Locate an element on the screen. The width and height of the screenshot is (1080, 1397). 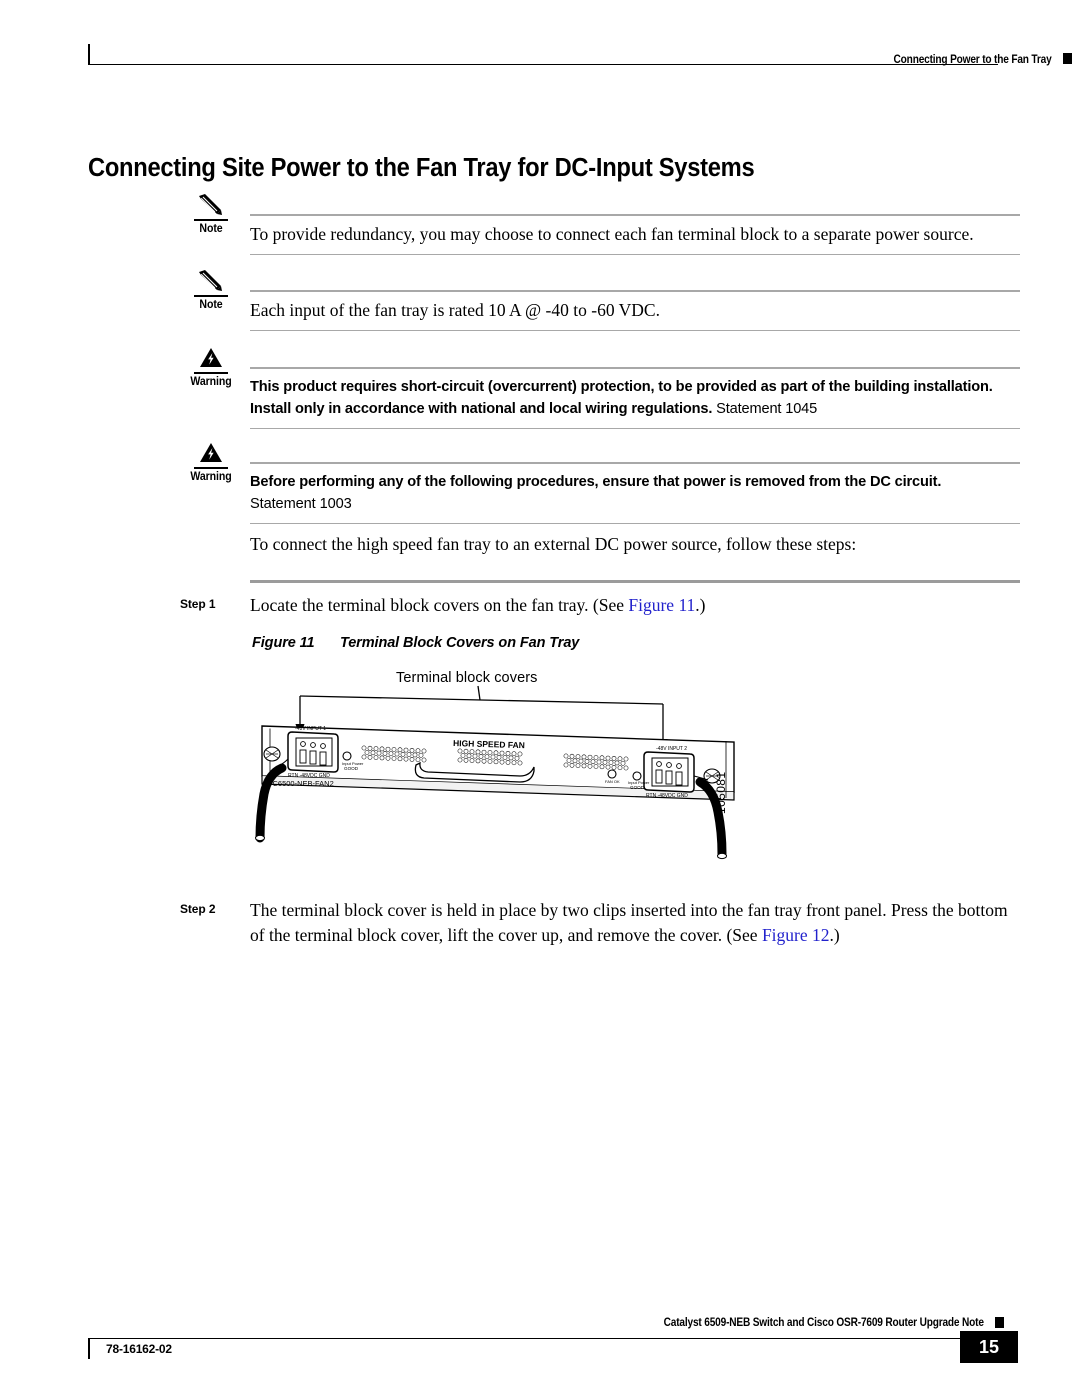
step-text-after-2: .) is located at coordinates (834, 935).